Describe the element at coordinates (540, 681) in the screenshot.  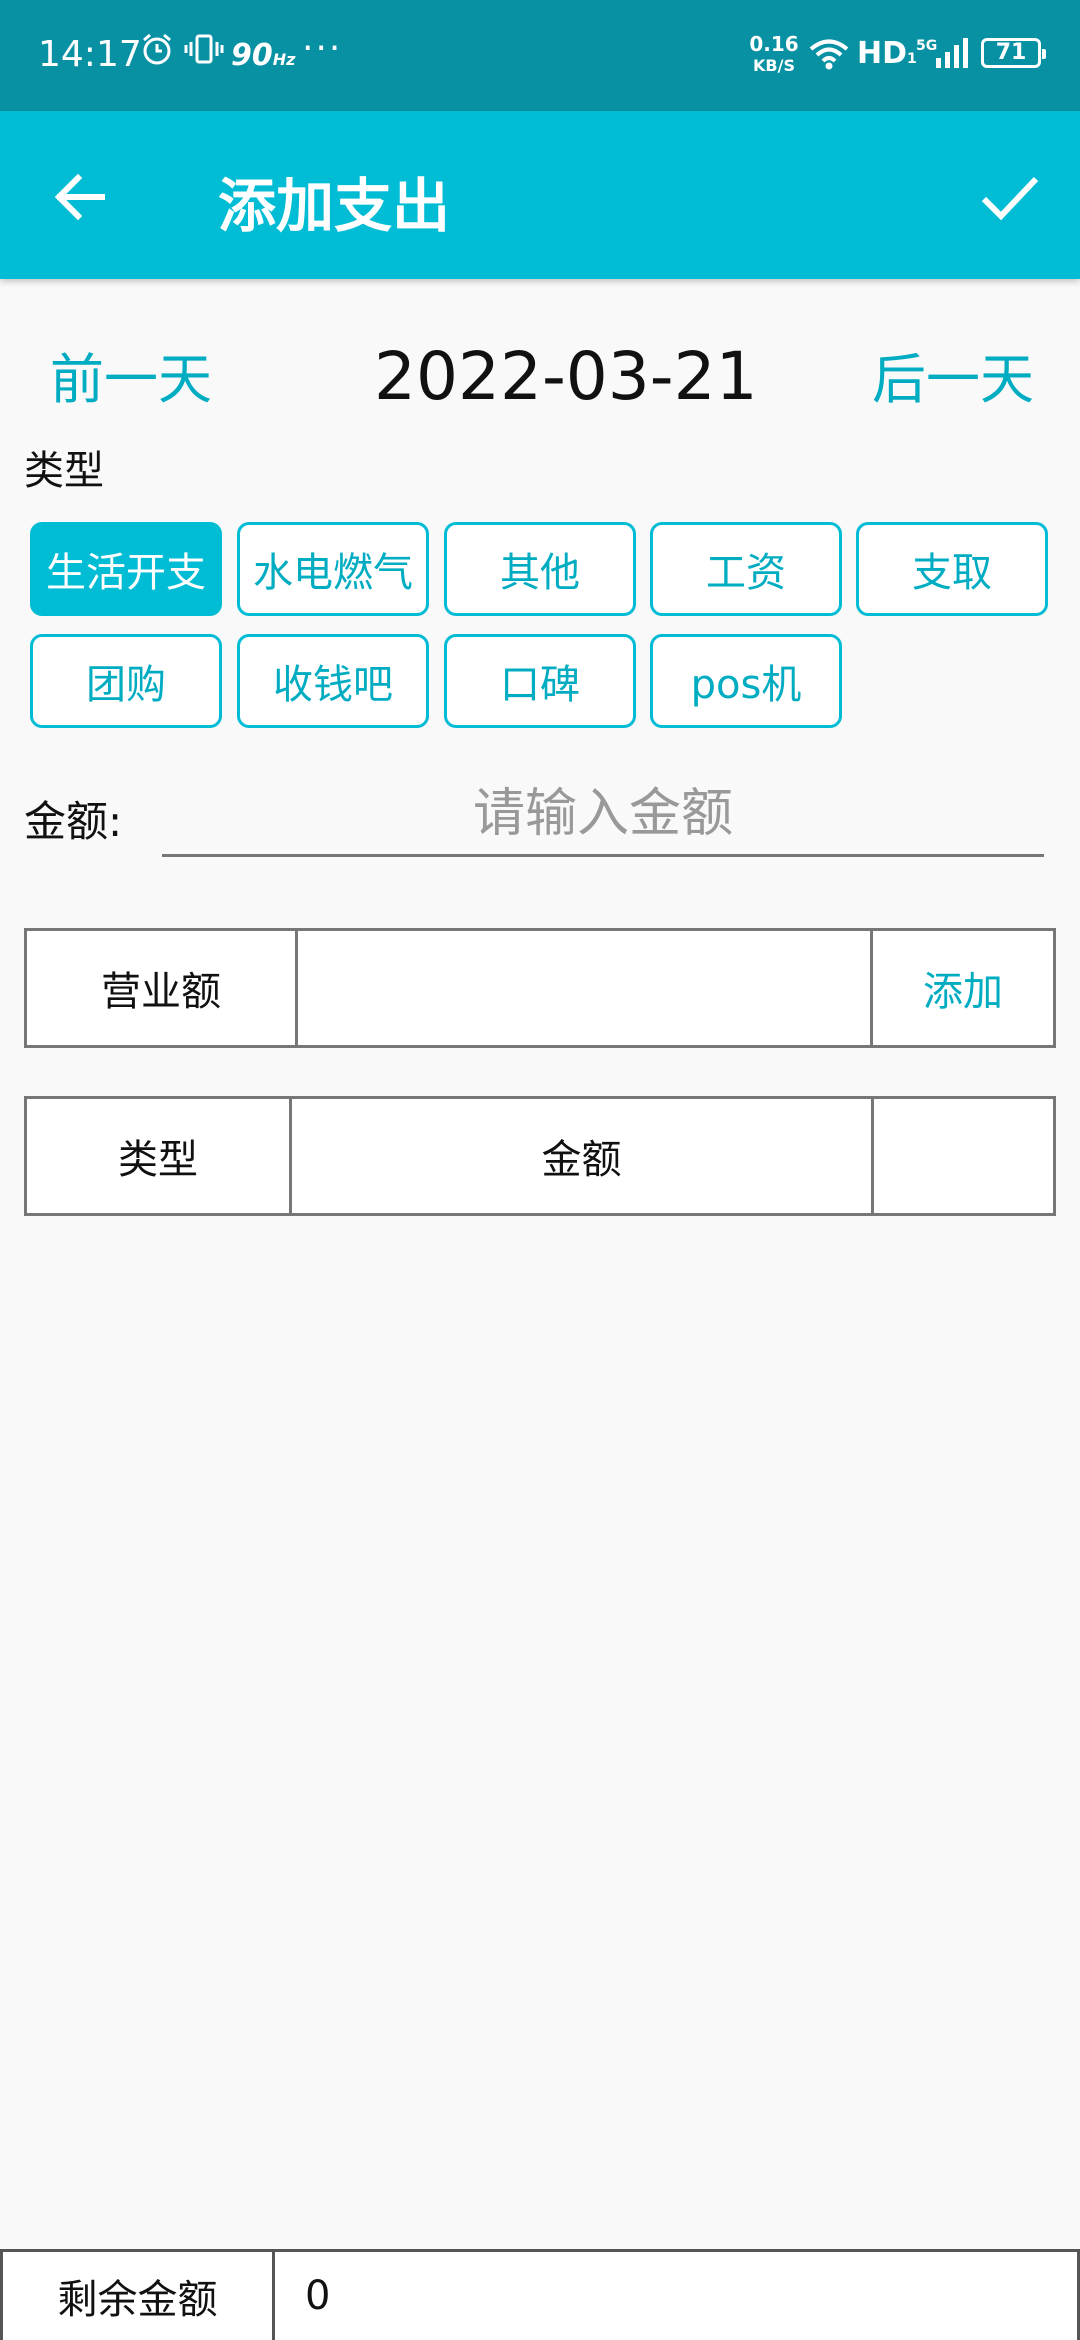
I see `type-chip-koubei: 口碑` at that location.